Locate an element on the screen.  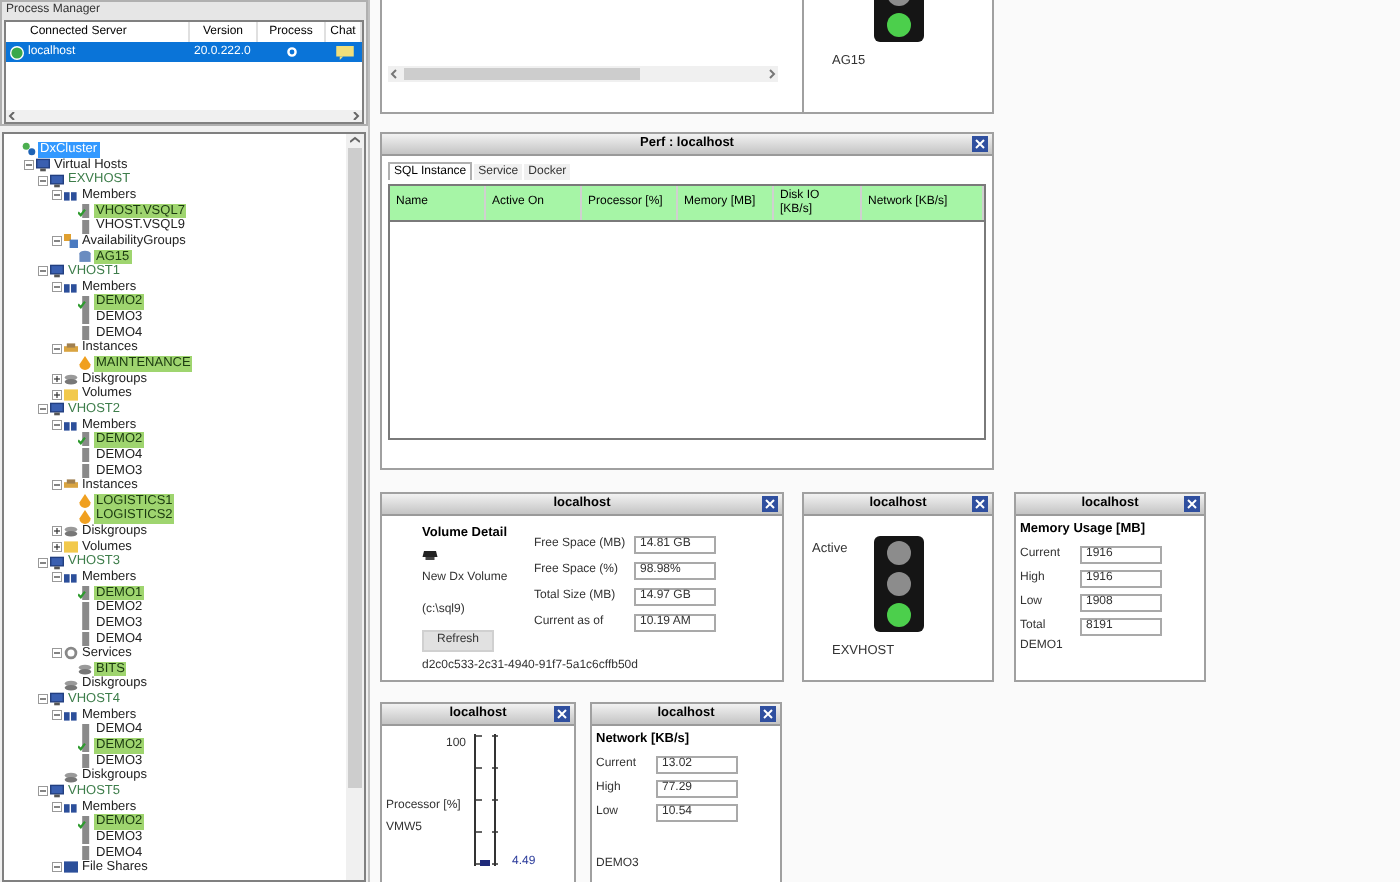
groups-icon is located at coordinates (71, 241).